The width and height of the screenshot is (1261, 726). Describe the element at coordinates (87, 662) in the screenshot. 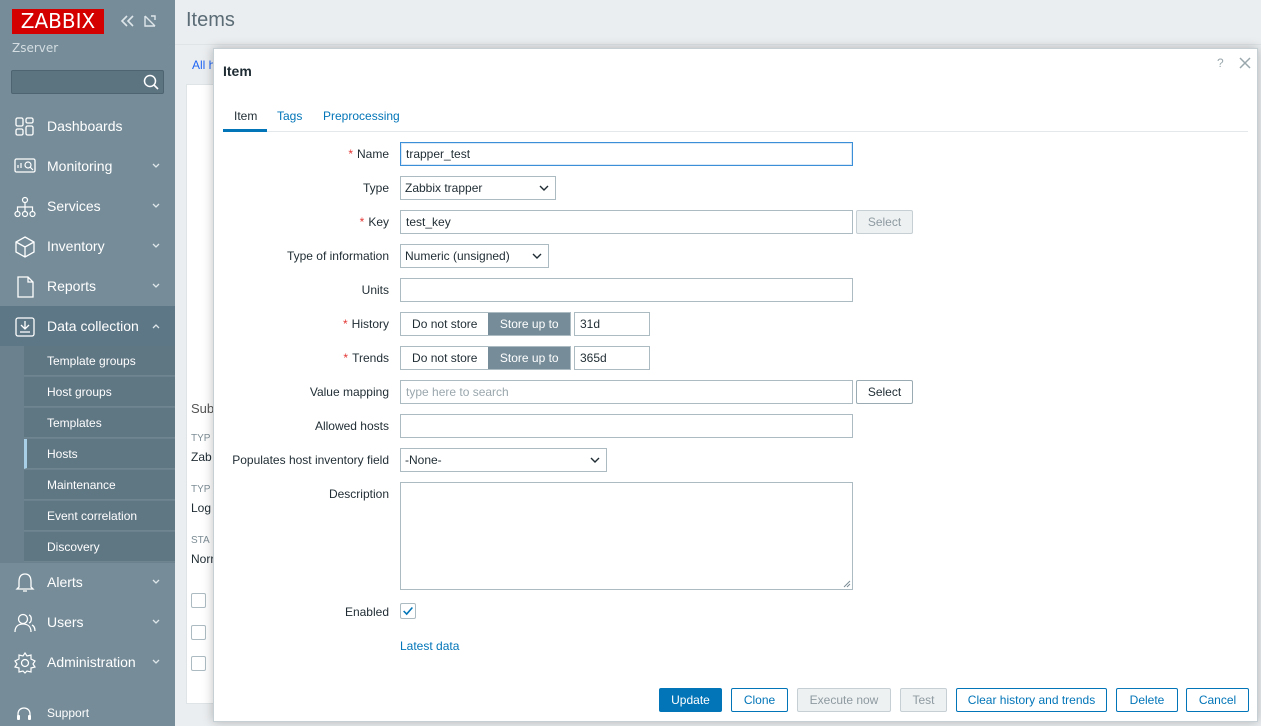

I see `menu-administration: Administration` at that location.